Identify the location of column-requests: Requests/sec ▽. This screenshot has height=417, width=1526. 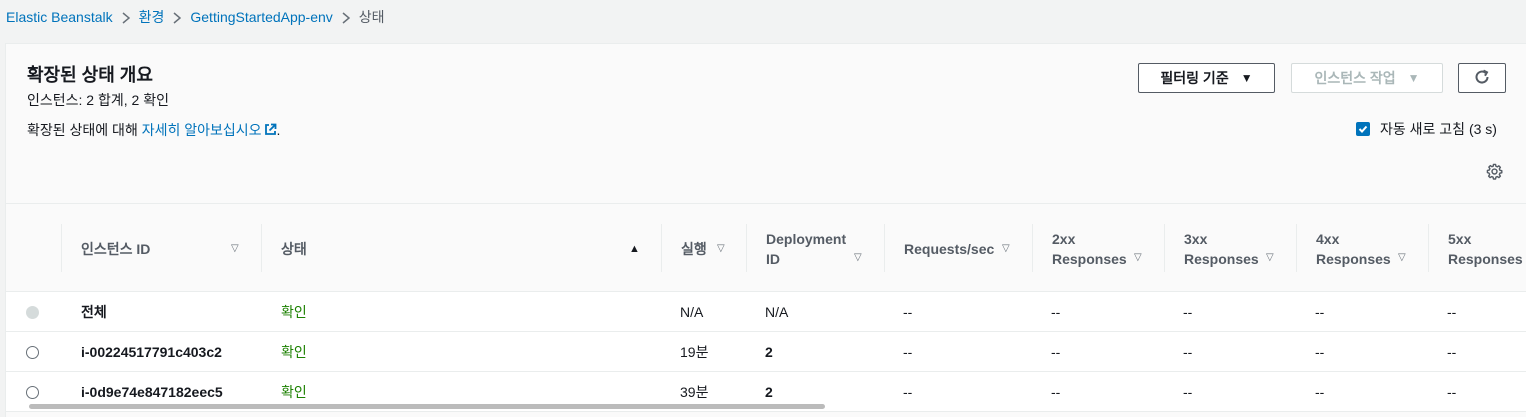
(958, 248).